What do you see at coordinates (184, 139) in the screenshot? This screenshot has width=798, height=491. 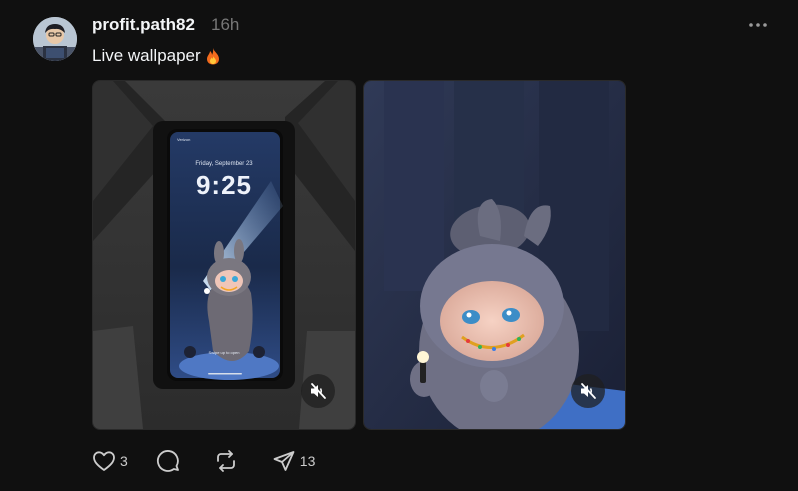 I see `phone-carrier: Verizon` at bounding box center [184, 139].